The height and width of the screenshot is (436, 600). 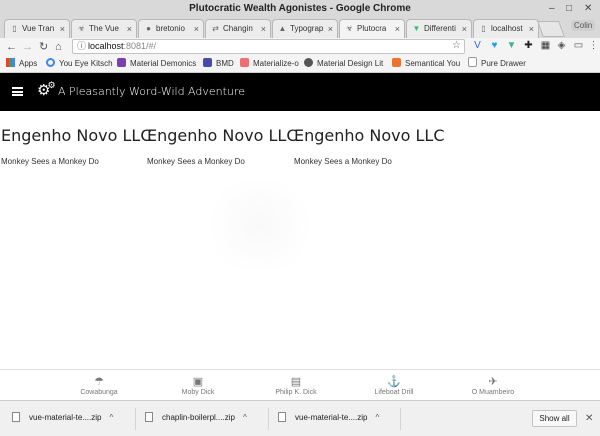 What do you see at coordinates (583, 25) in the screenshot?
I see `profile-button: Colin` at bounding box center [583, 25].